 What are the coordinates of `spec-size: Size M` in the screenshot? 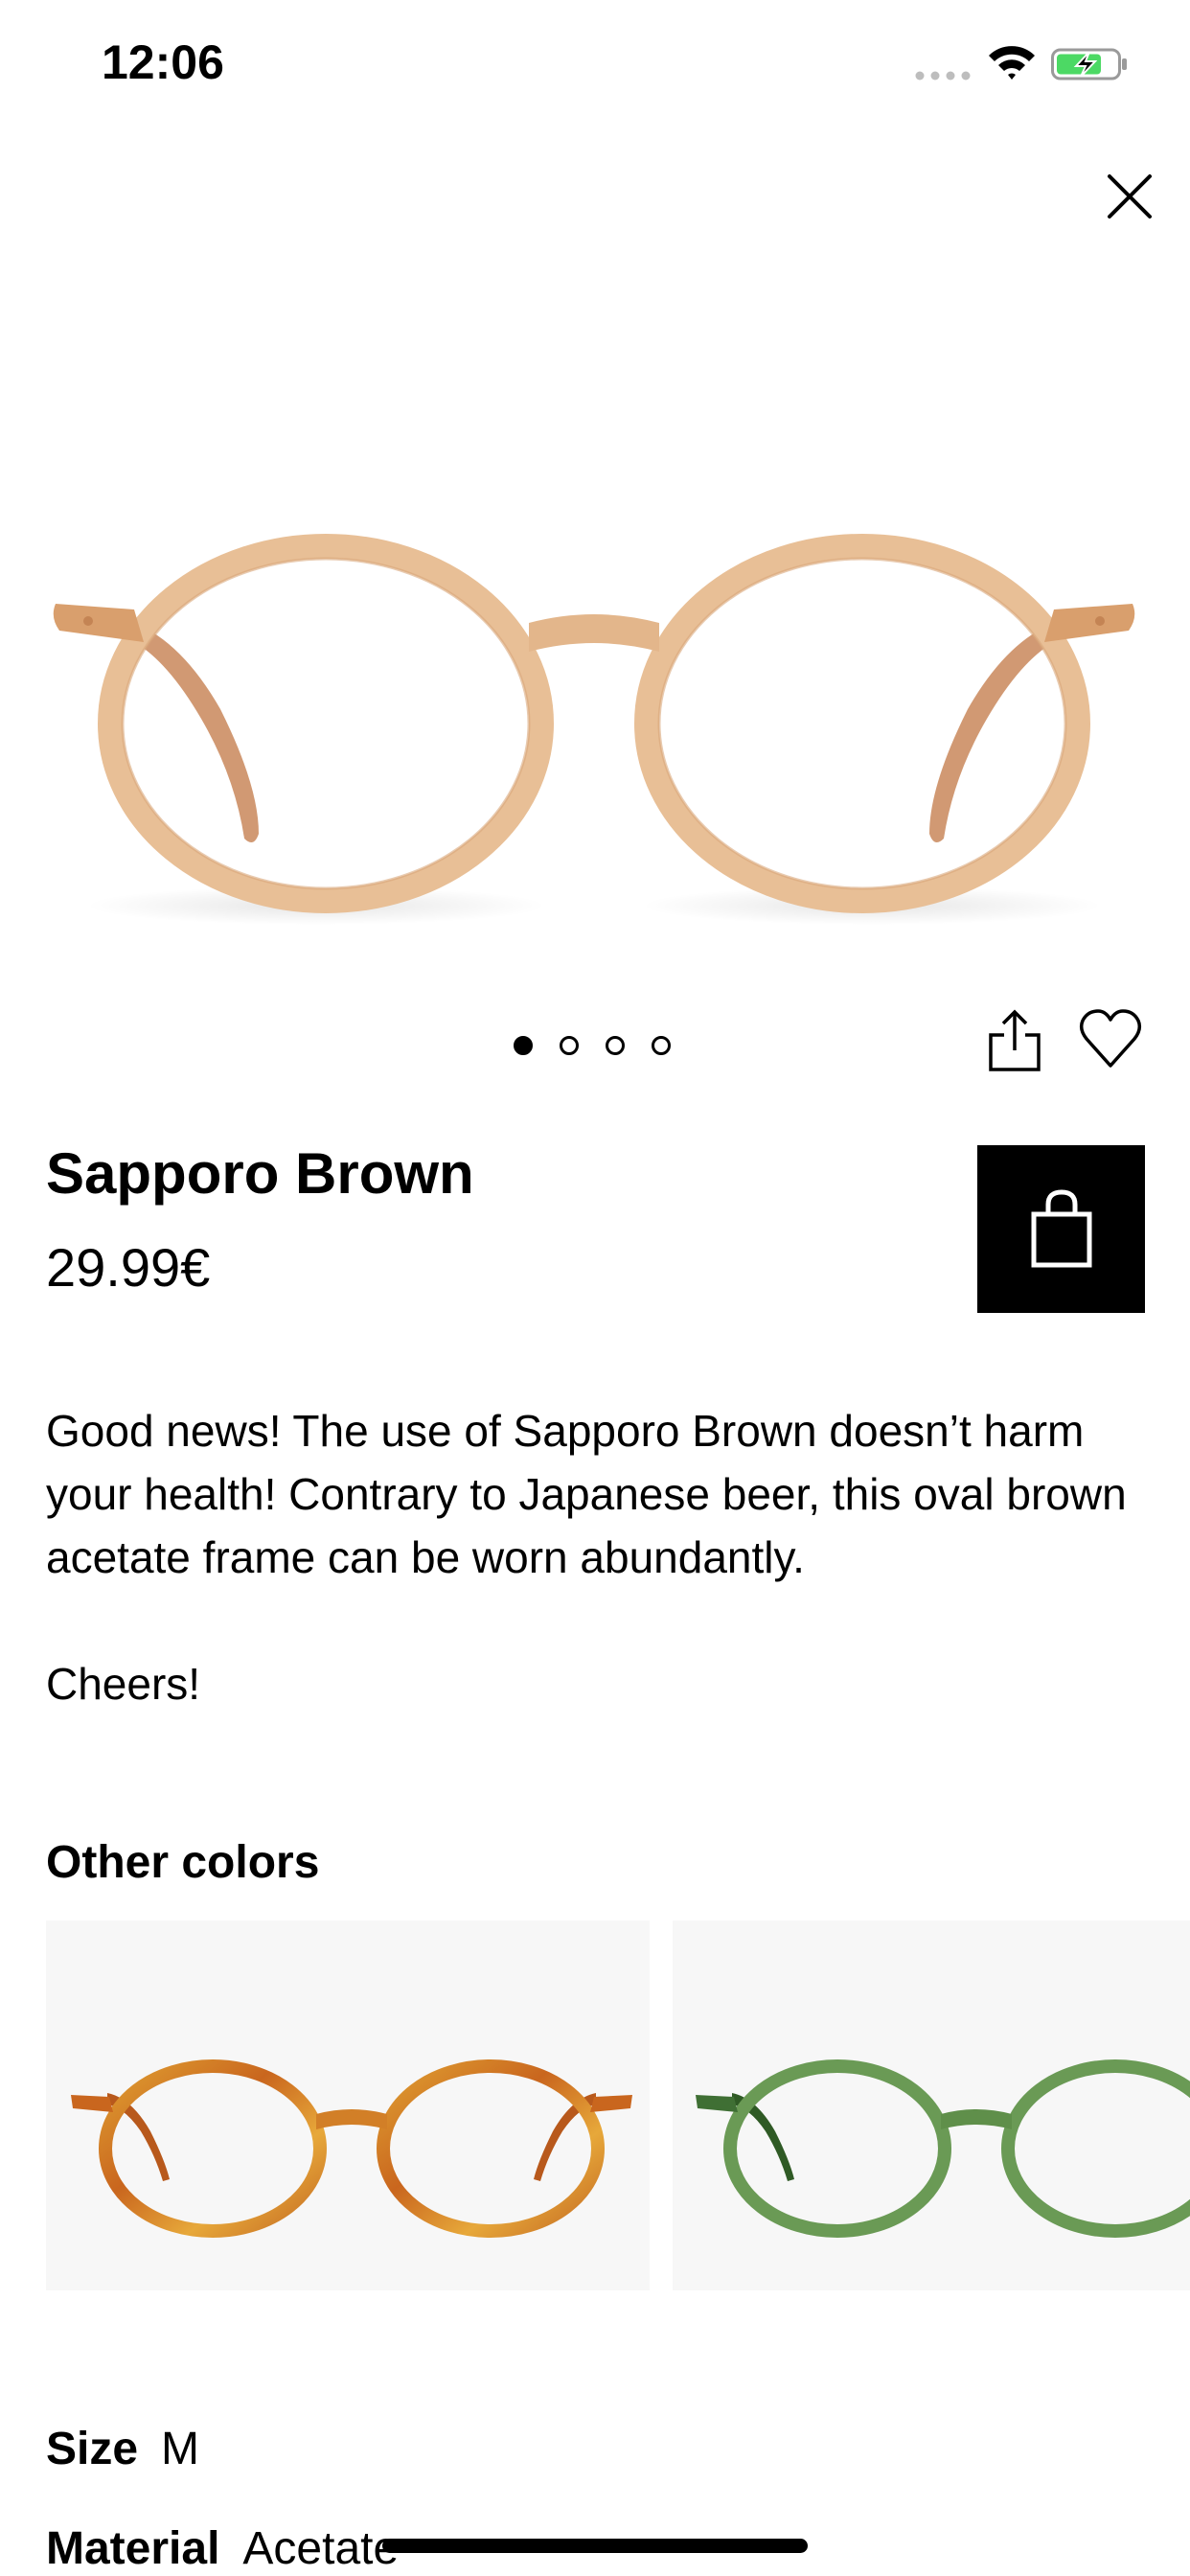 It's located at (123, 2449).